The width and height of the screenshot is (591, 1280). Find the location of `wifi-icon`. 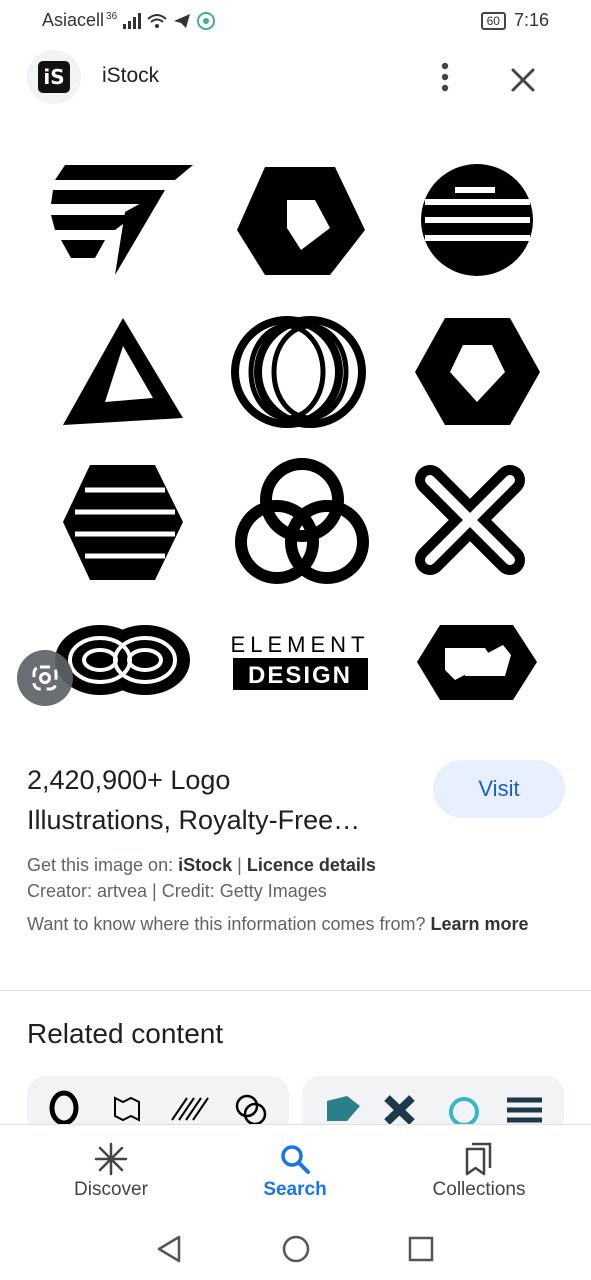

wifi-icon is located at coordinates (157, 20).